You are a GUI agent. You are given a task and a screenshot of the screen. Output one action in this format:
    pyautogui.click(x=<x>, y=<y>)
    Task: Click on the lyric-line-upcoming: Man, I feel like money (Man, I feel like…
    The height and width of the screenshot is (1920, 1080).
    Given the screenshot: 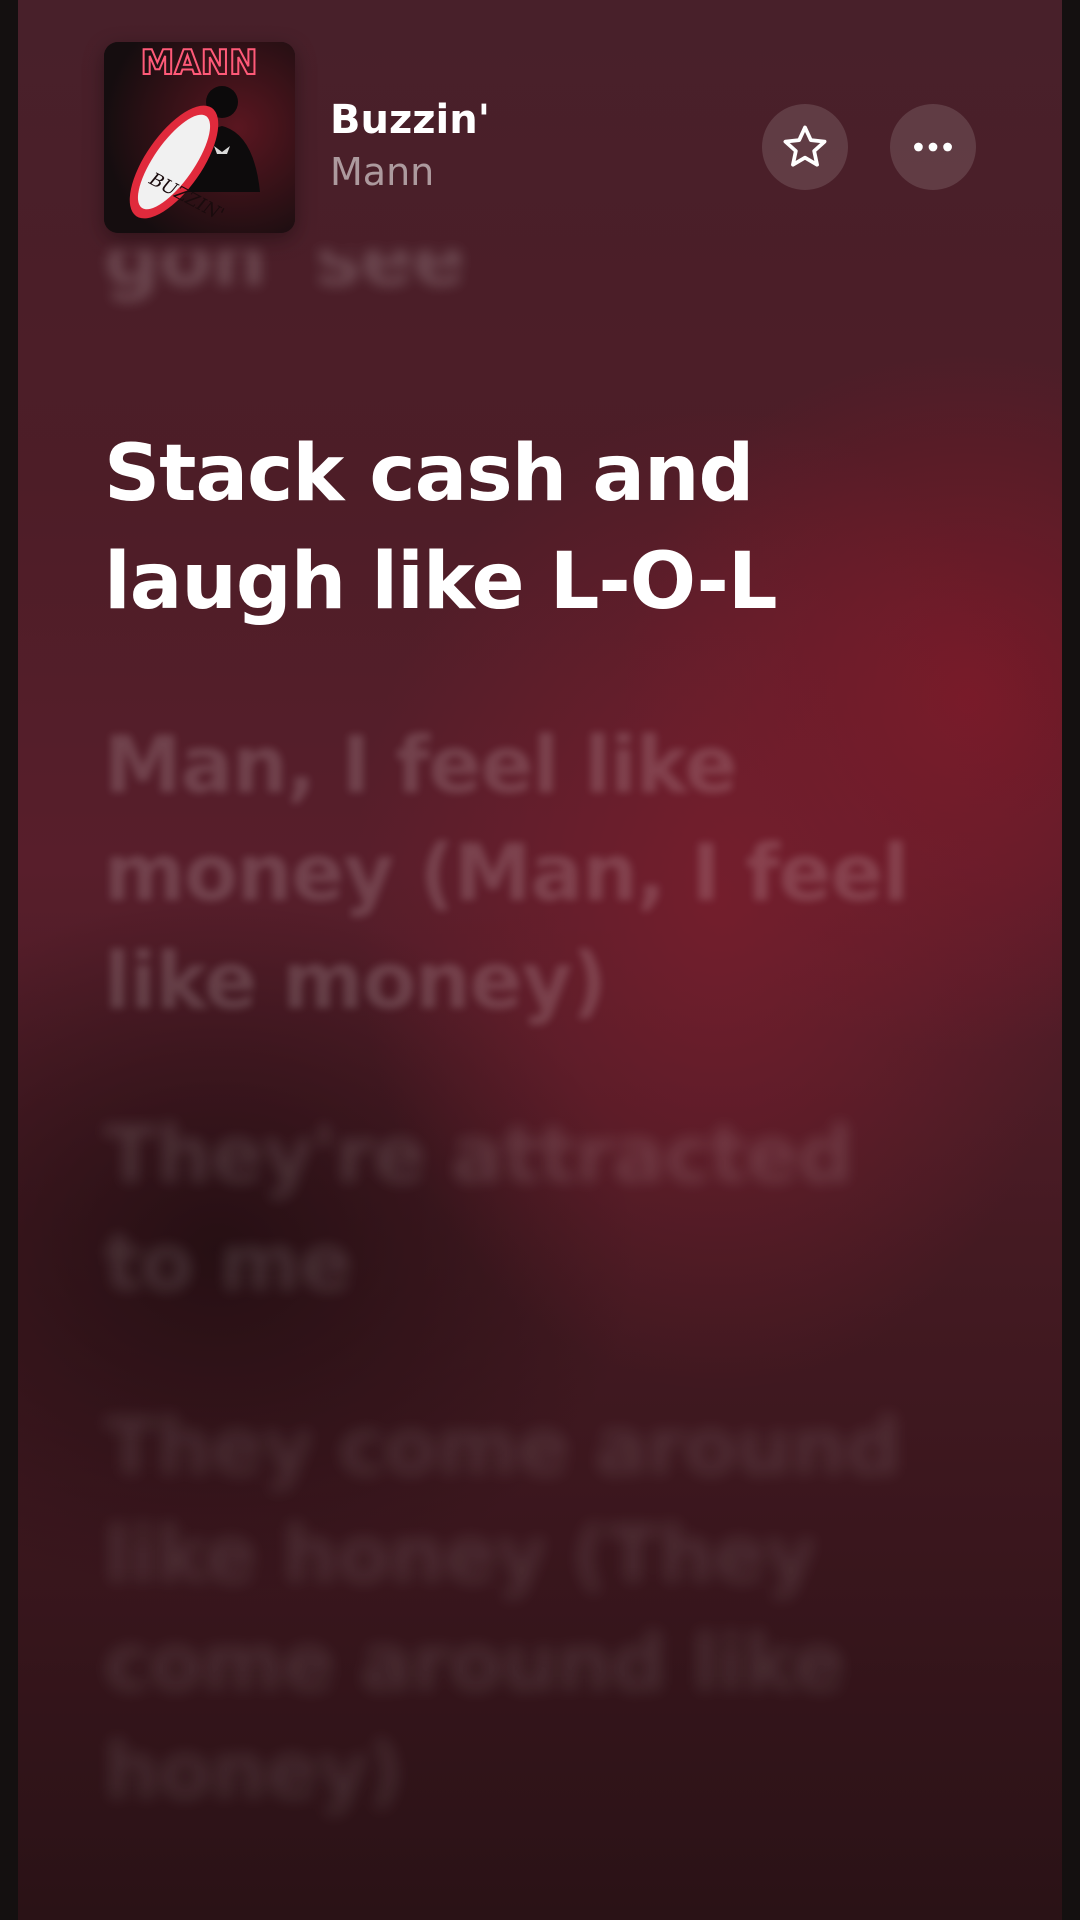 What is the action you would take?
    pyautogui.click(x=519, y=874)
    